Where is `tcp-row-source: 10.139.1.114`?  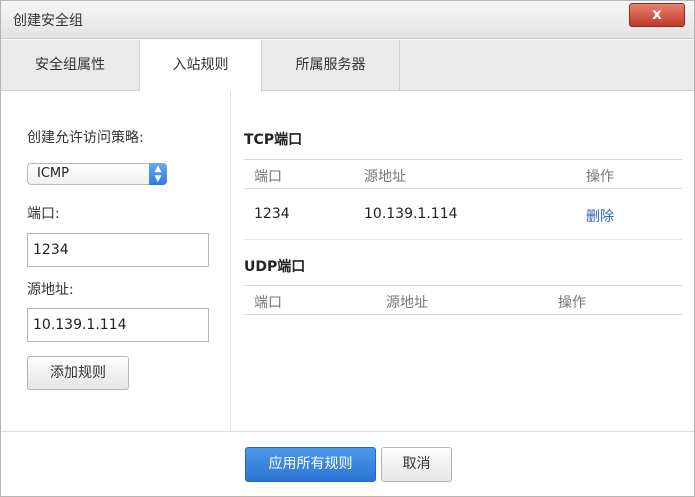 tcp-row-source: 10.139.1.114 is located at coordinates (411, 214).